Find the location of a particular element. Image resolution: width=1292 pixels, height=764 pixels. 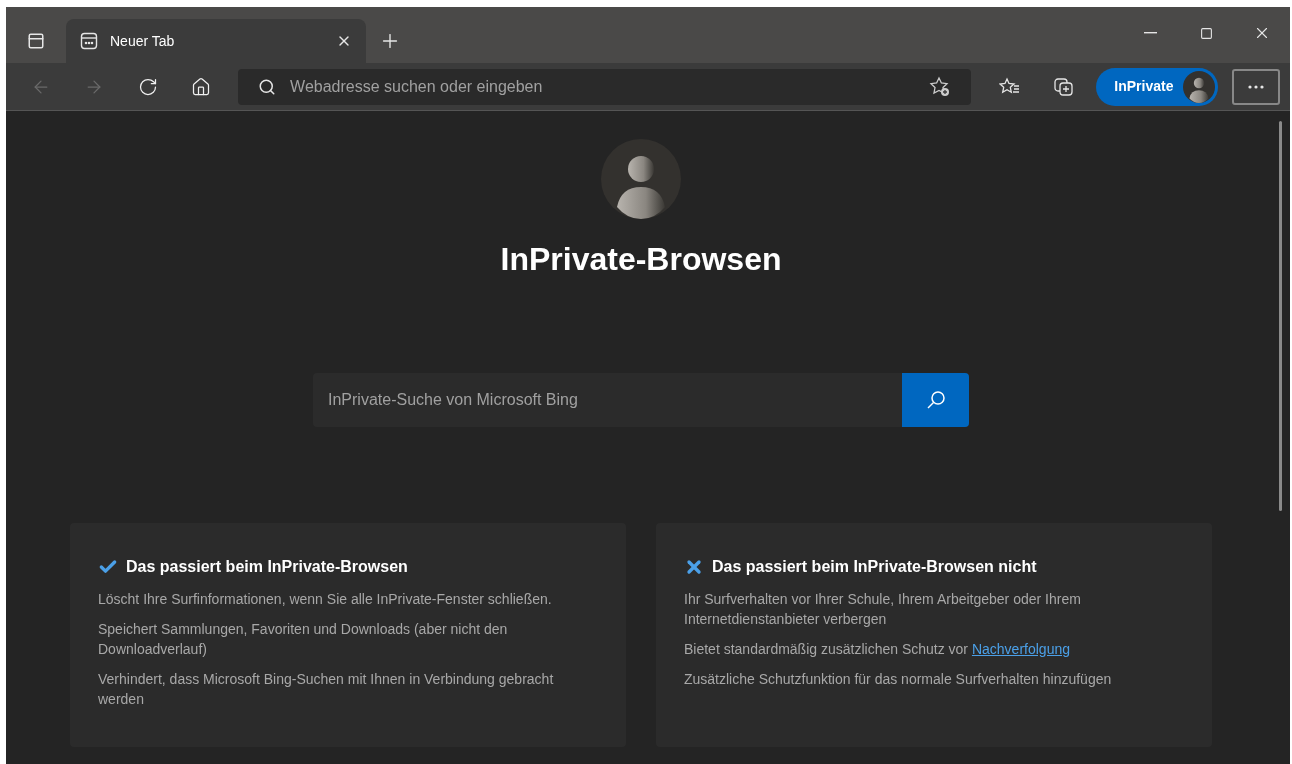

card-text: Löscht Ihre Surfinformationen, wenn Sie alle InPrivate-Fenster schließen. is located at coordinates (325, 599).